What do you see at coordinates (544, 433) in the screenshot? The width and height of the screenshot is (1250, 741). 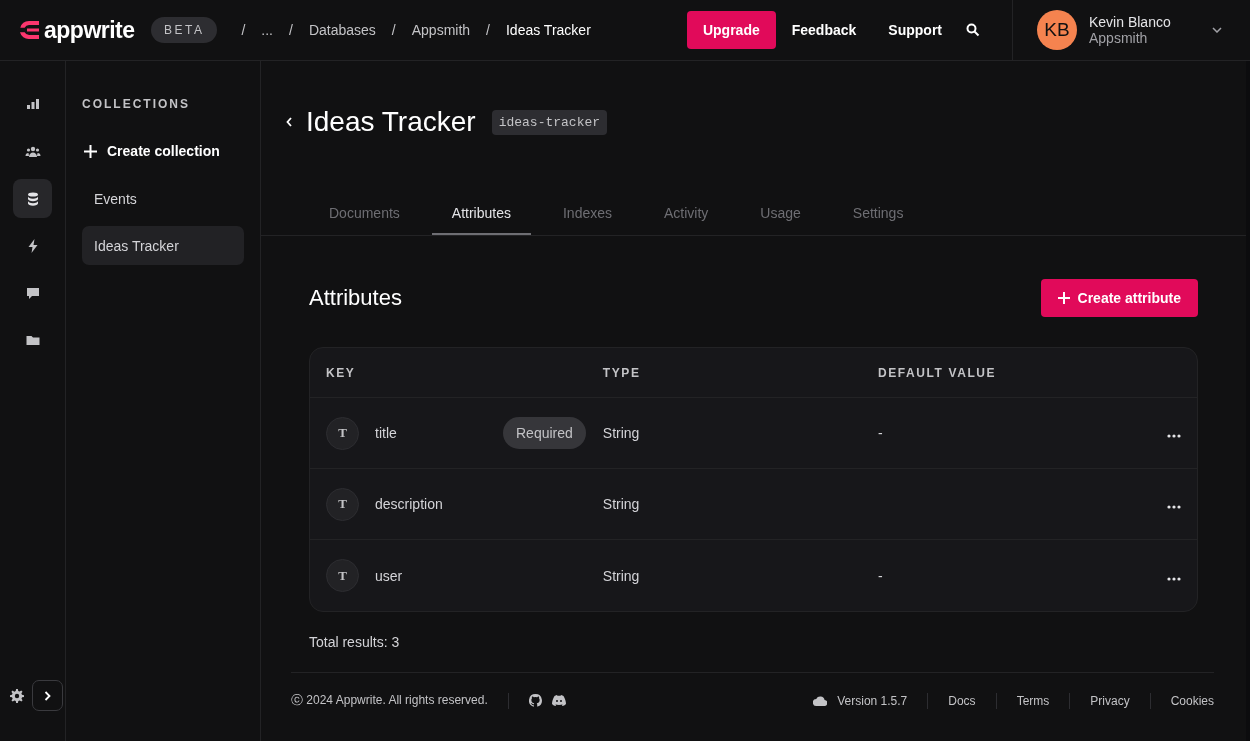 I see `required-badge: Required` at bounding box center [544, 433].